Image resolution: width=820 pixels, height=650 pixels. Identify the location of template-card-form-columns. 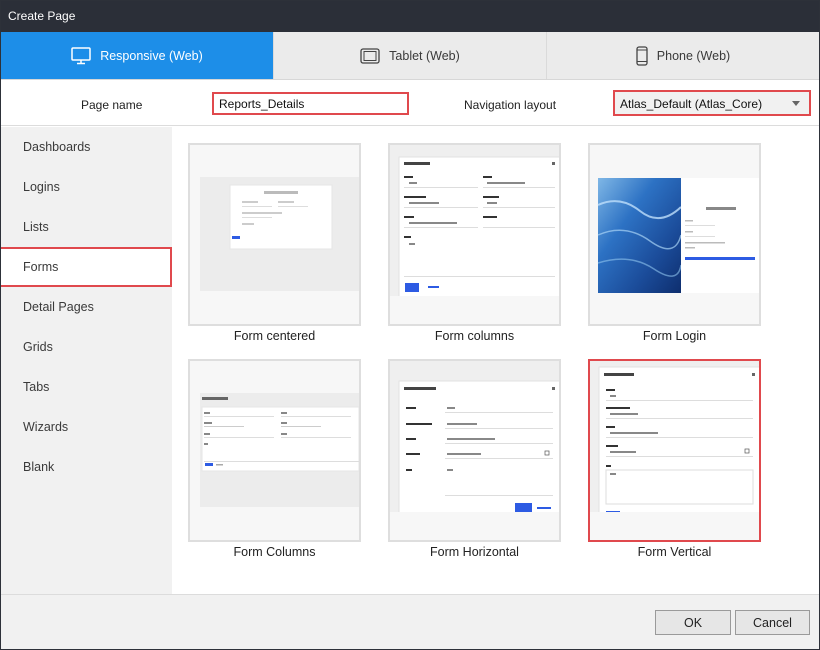
(474, 234).